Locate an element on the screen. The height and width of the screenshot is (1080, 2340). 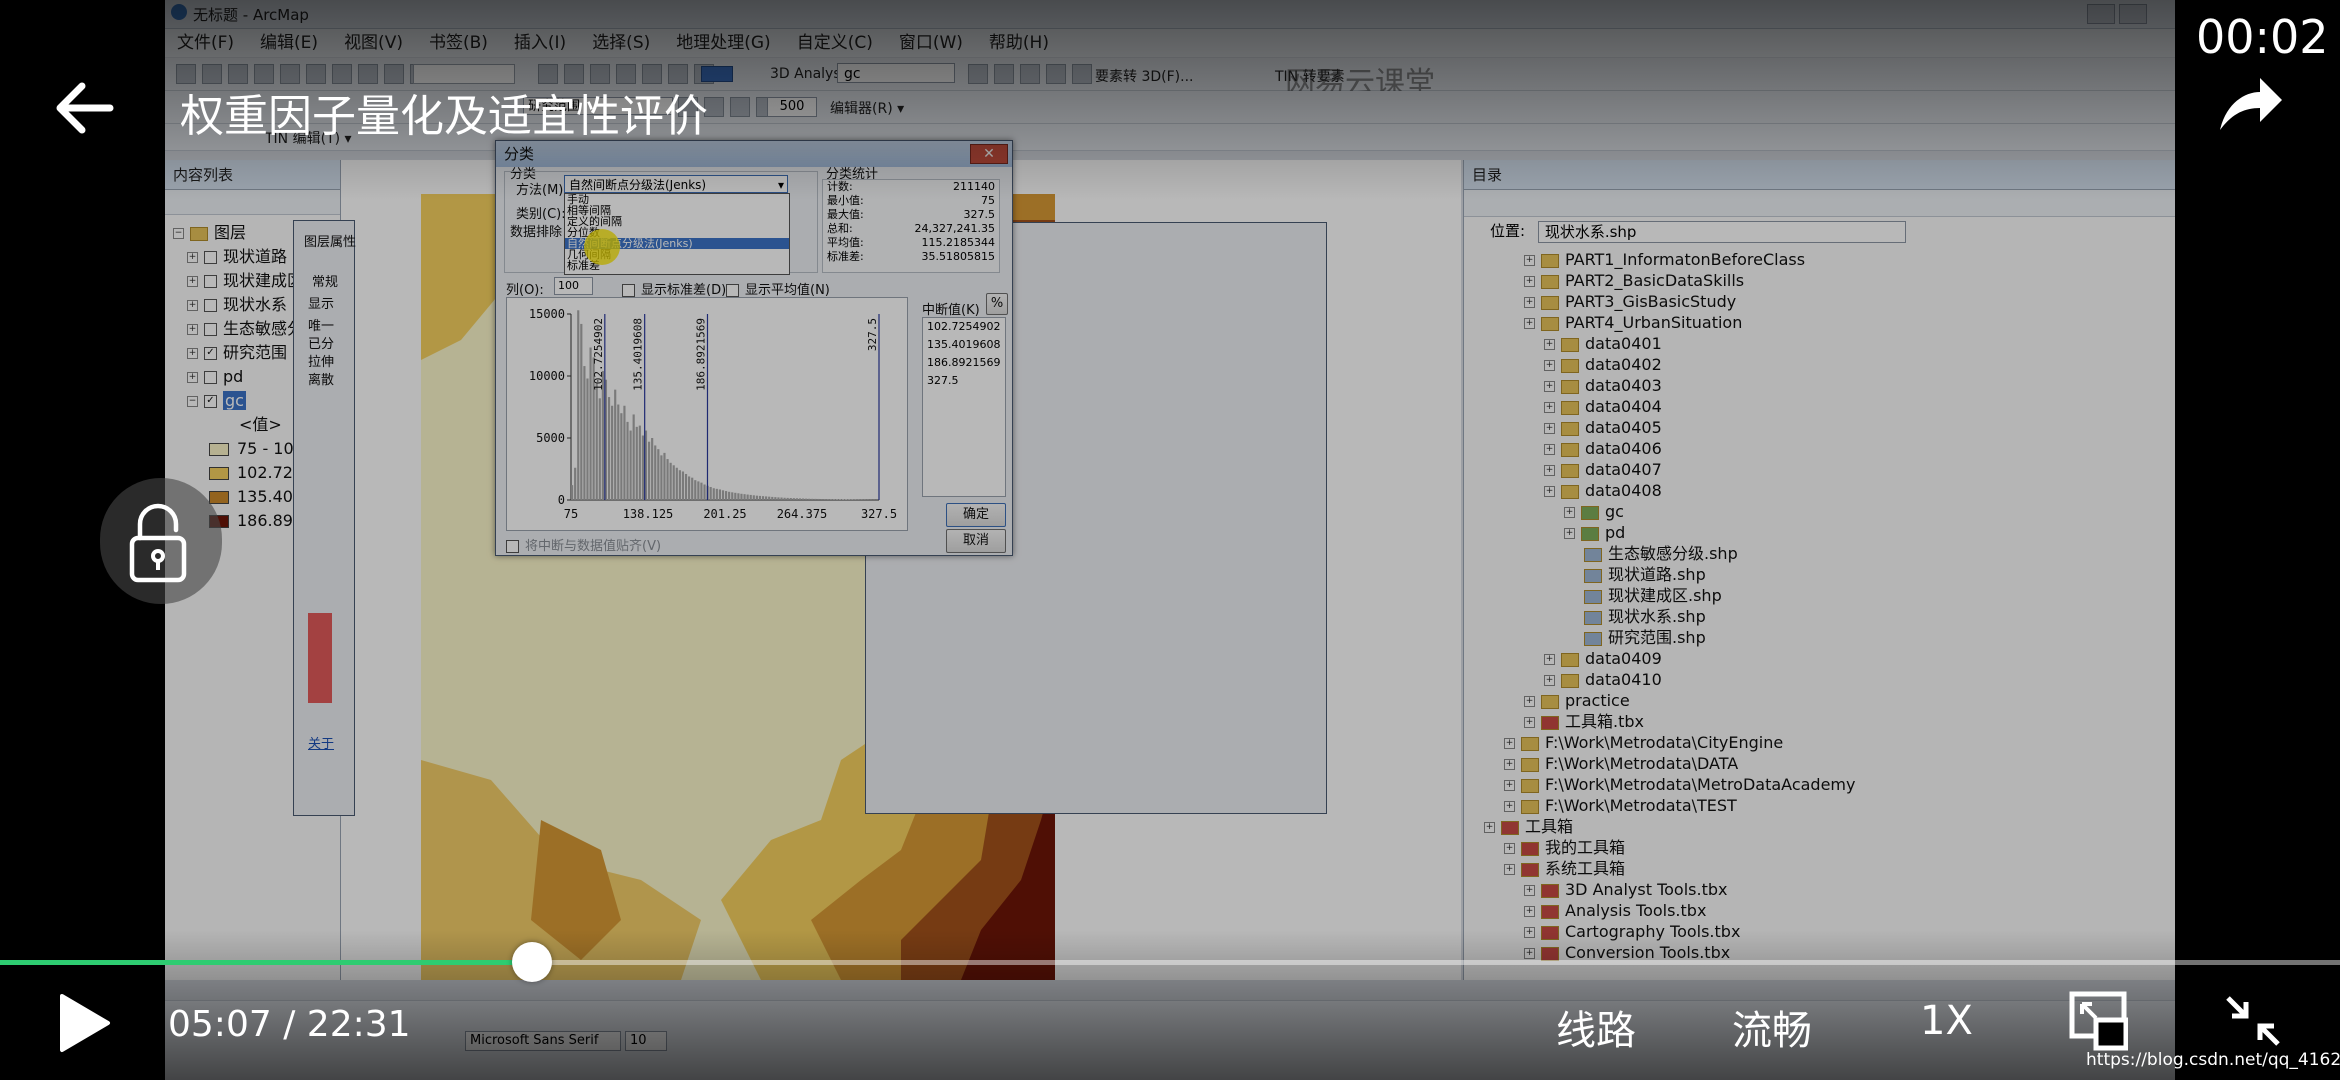
catalog-item: + data0410 is located at coordinates (1823, 679).